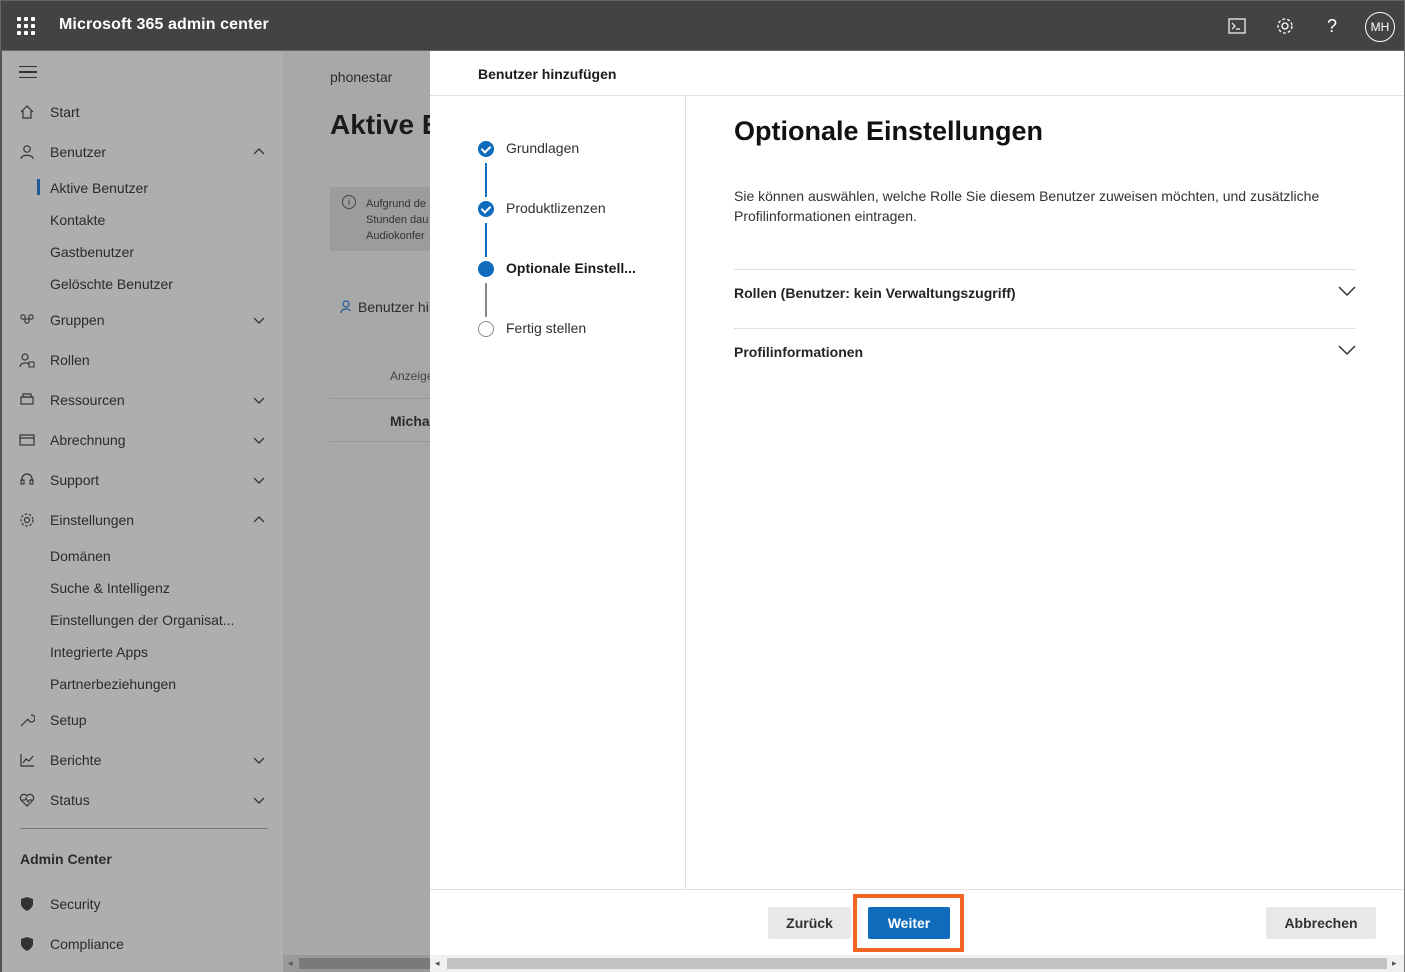 This screenshot has height=972, width=1405. I want to click on current-step-icon, so click(486, 269).